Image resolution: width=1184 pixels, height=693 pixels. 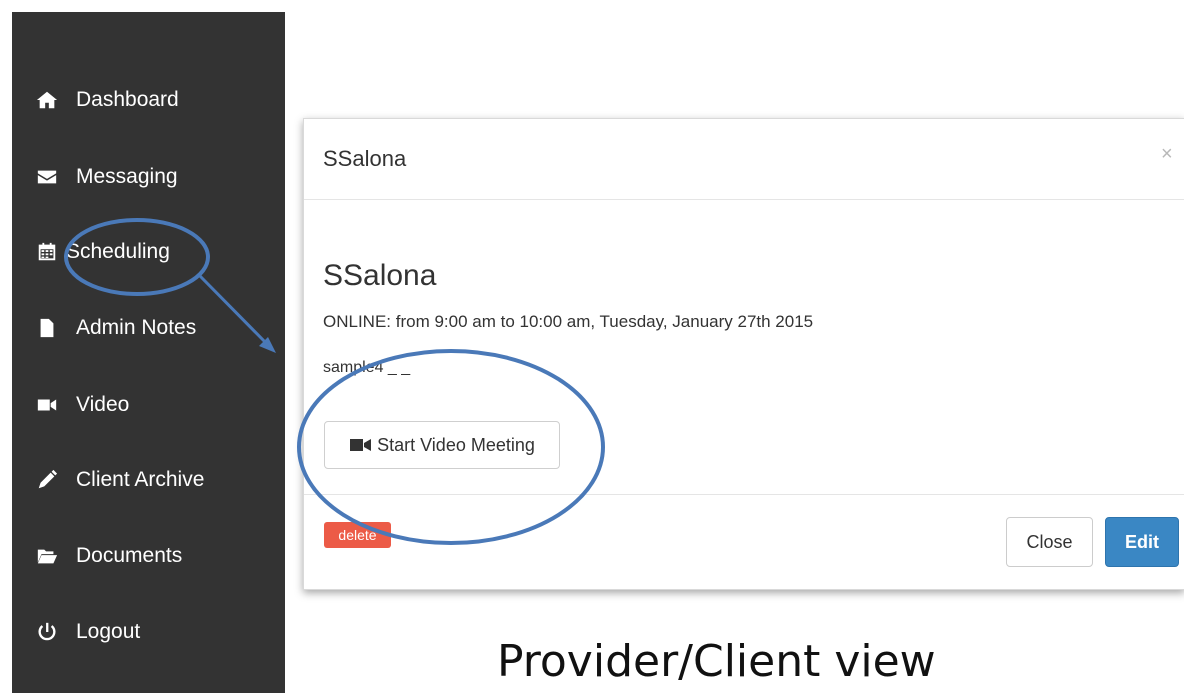 I want to click on sidebar-item-label: Messaging, so click(x=127, y=176).